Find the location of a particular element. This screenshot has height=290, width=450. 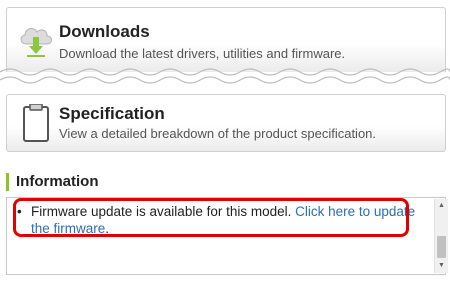

scrollbar: ▲ ▼ is located at coordinates (441, 236).